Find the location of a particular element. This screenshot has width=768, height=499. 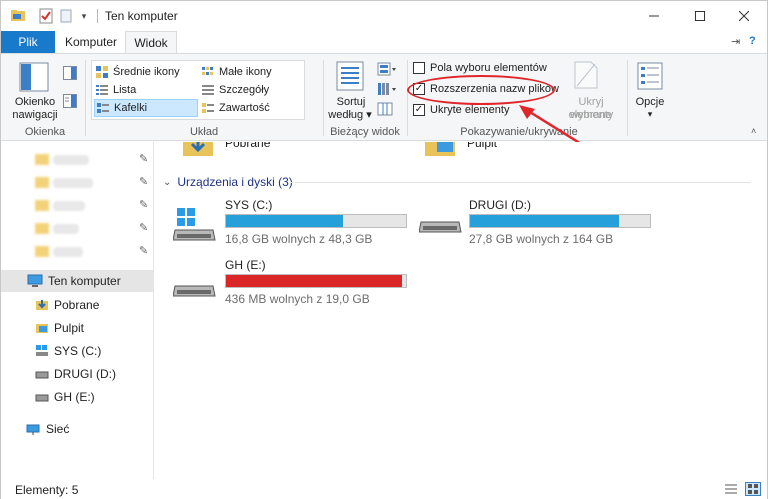

group-label-layout: Układ is located at coordinates (204, 132).